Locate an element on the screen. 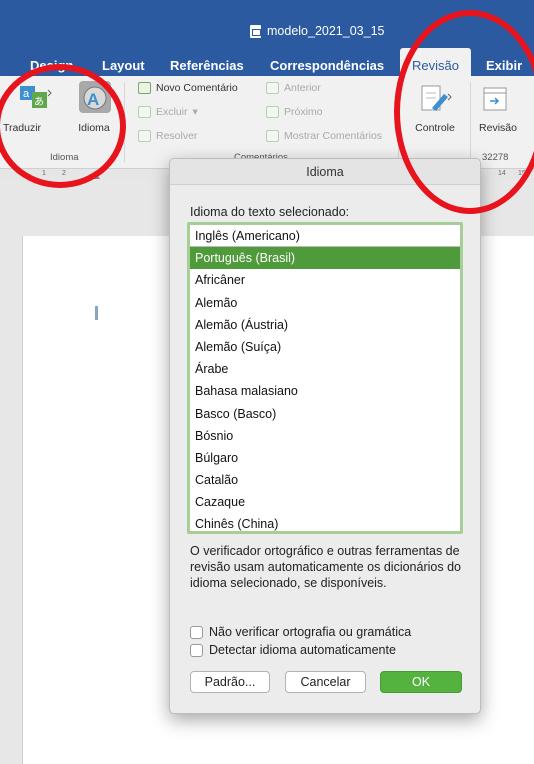 The width and height of the screenshot is (534, 764). review-pane-icon is located at coordinates (495, 99).